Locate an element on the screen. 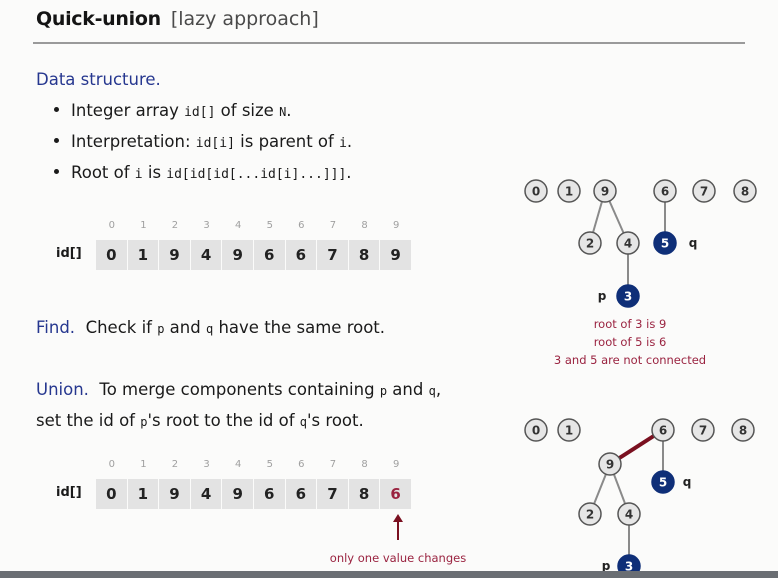  tree-node-3: 3 is located at coordinates (628, 296).